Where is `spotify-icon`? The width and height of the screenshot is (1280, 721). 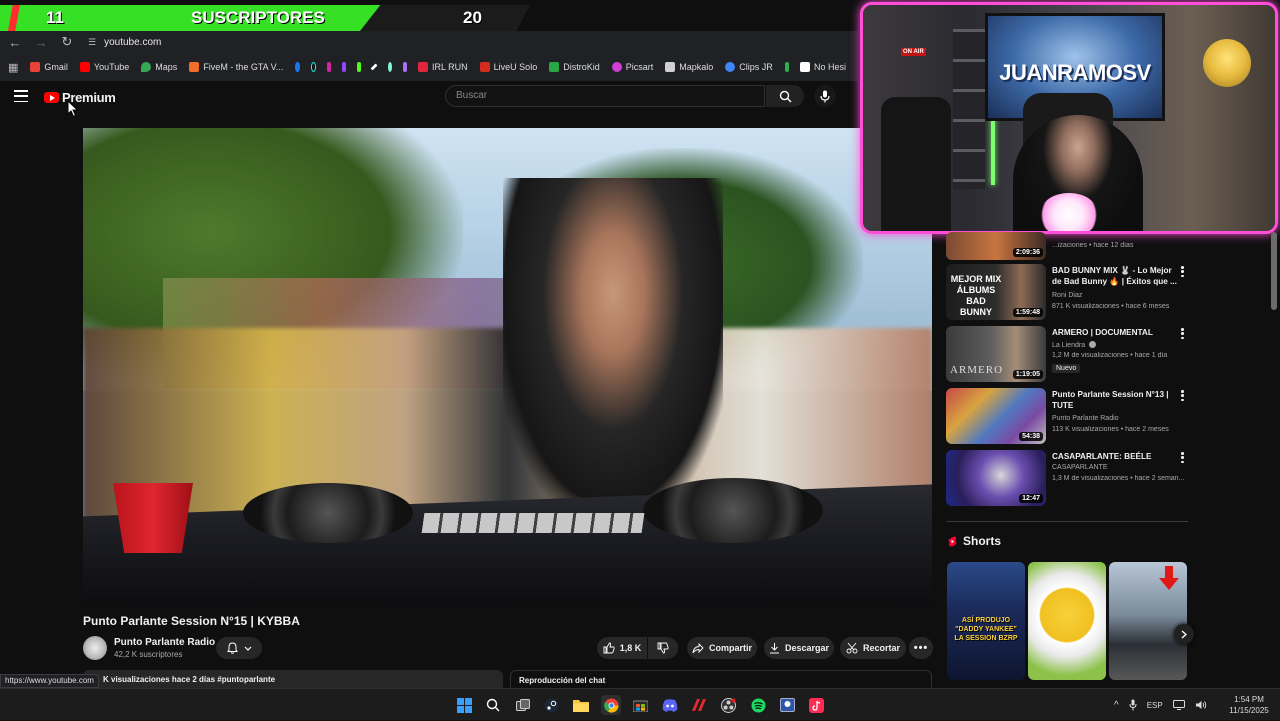
spotify-icon is located at coordinates (758, 705).